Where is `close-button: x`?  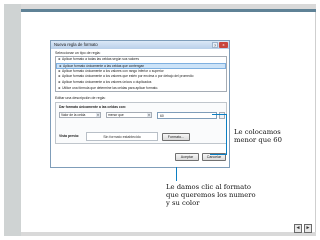
close-button: x is located at coordinates (223, 45).